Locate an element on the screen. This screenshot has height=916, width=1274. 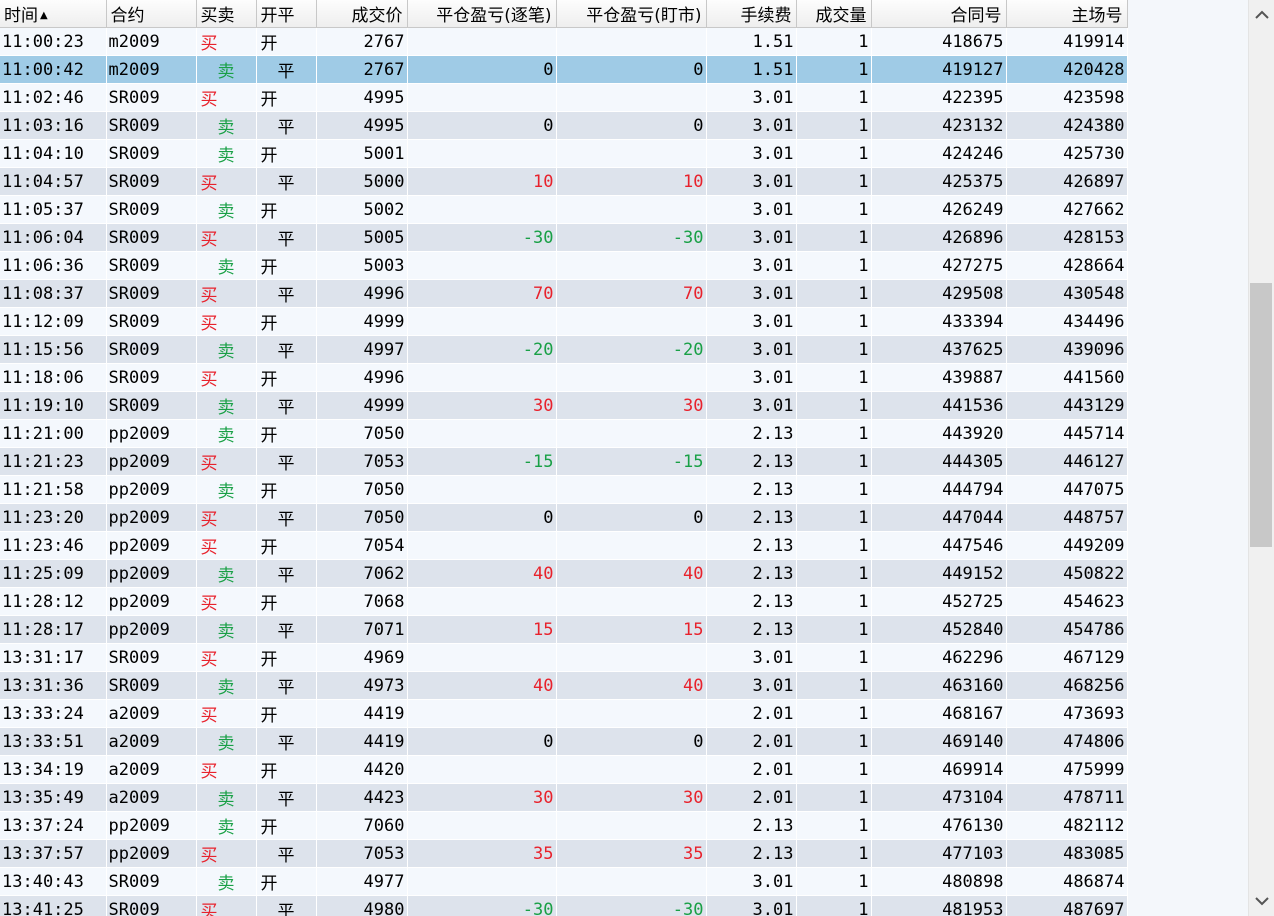
exchange-number-cell: 434496 is located at coordinates (1067, 321).